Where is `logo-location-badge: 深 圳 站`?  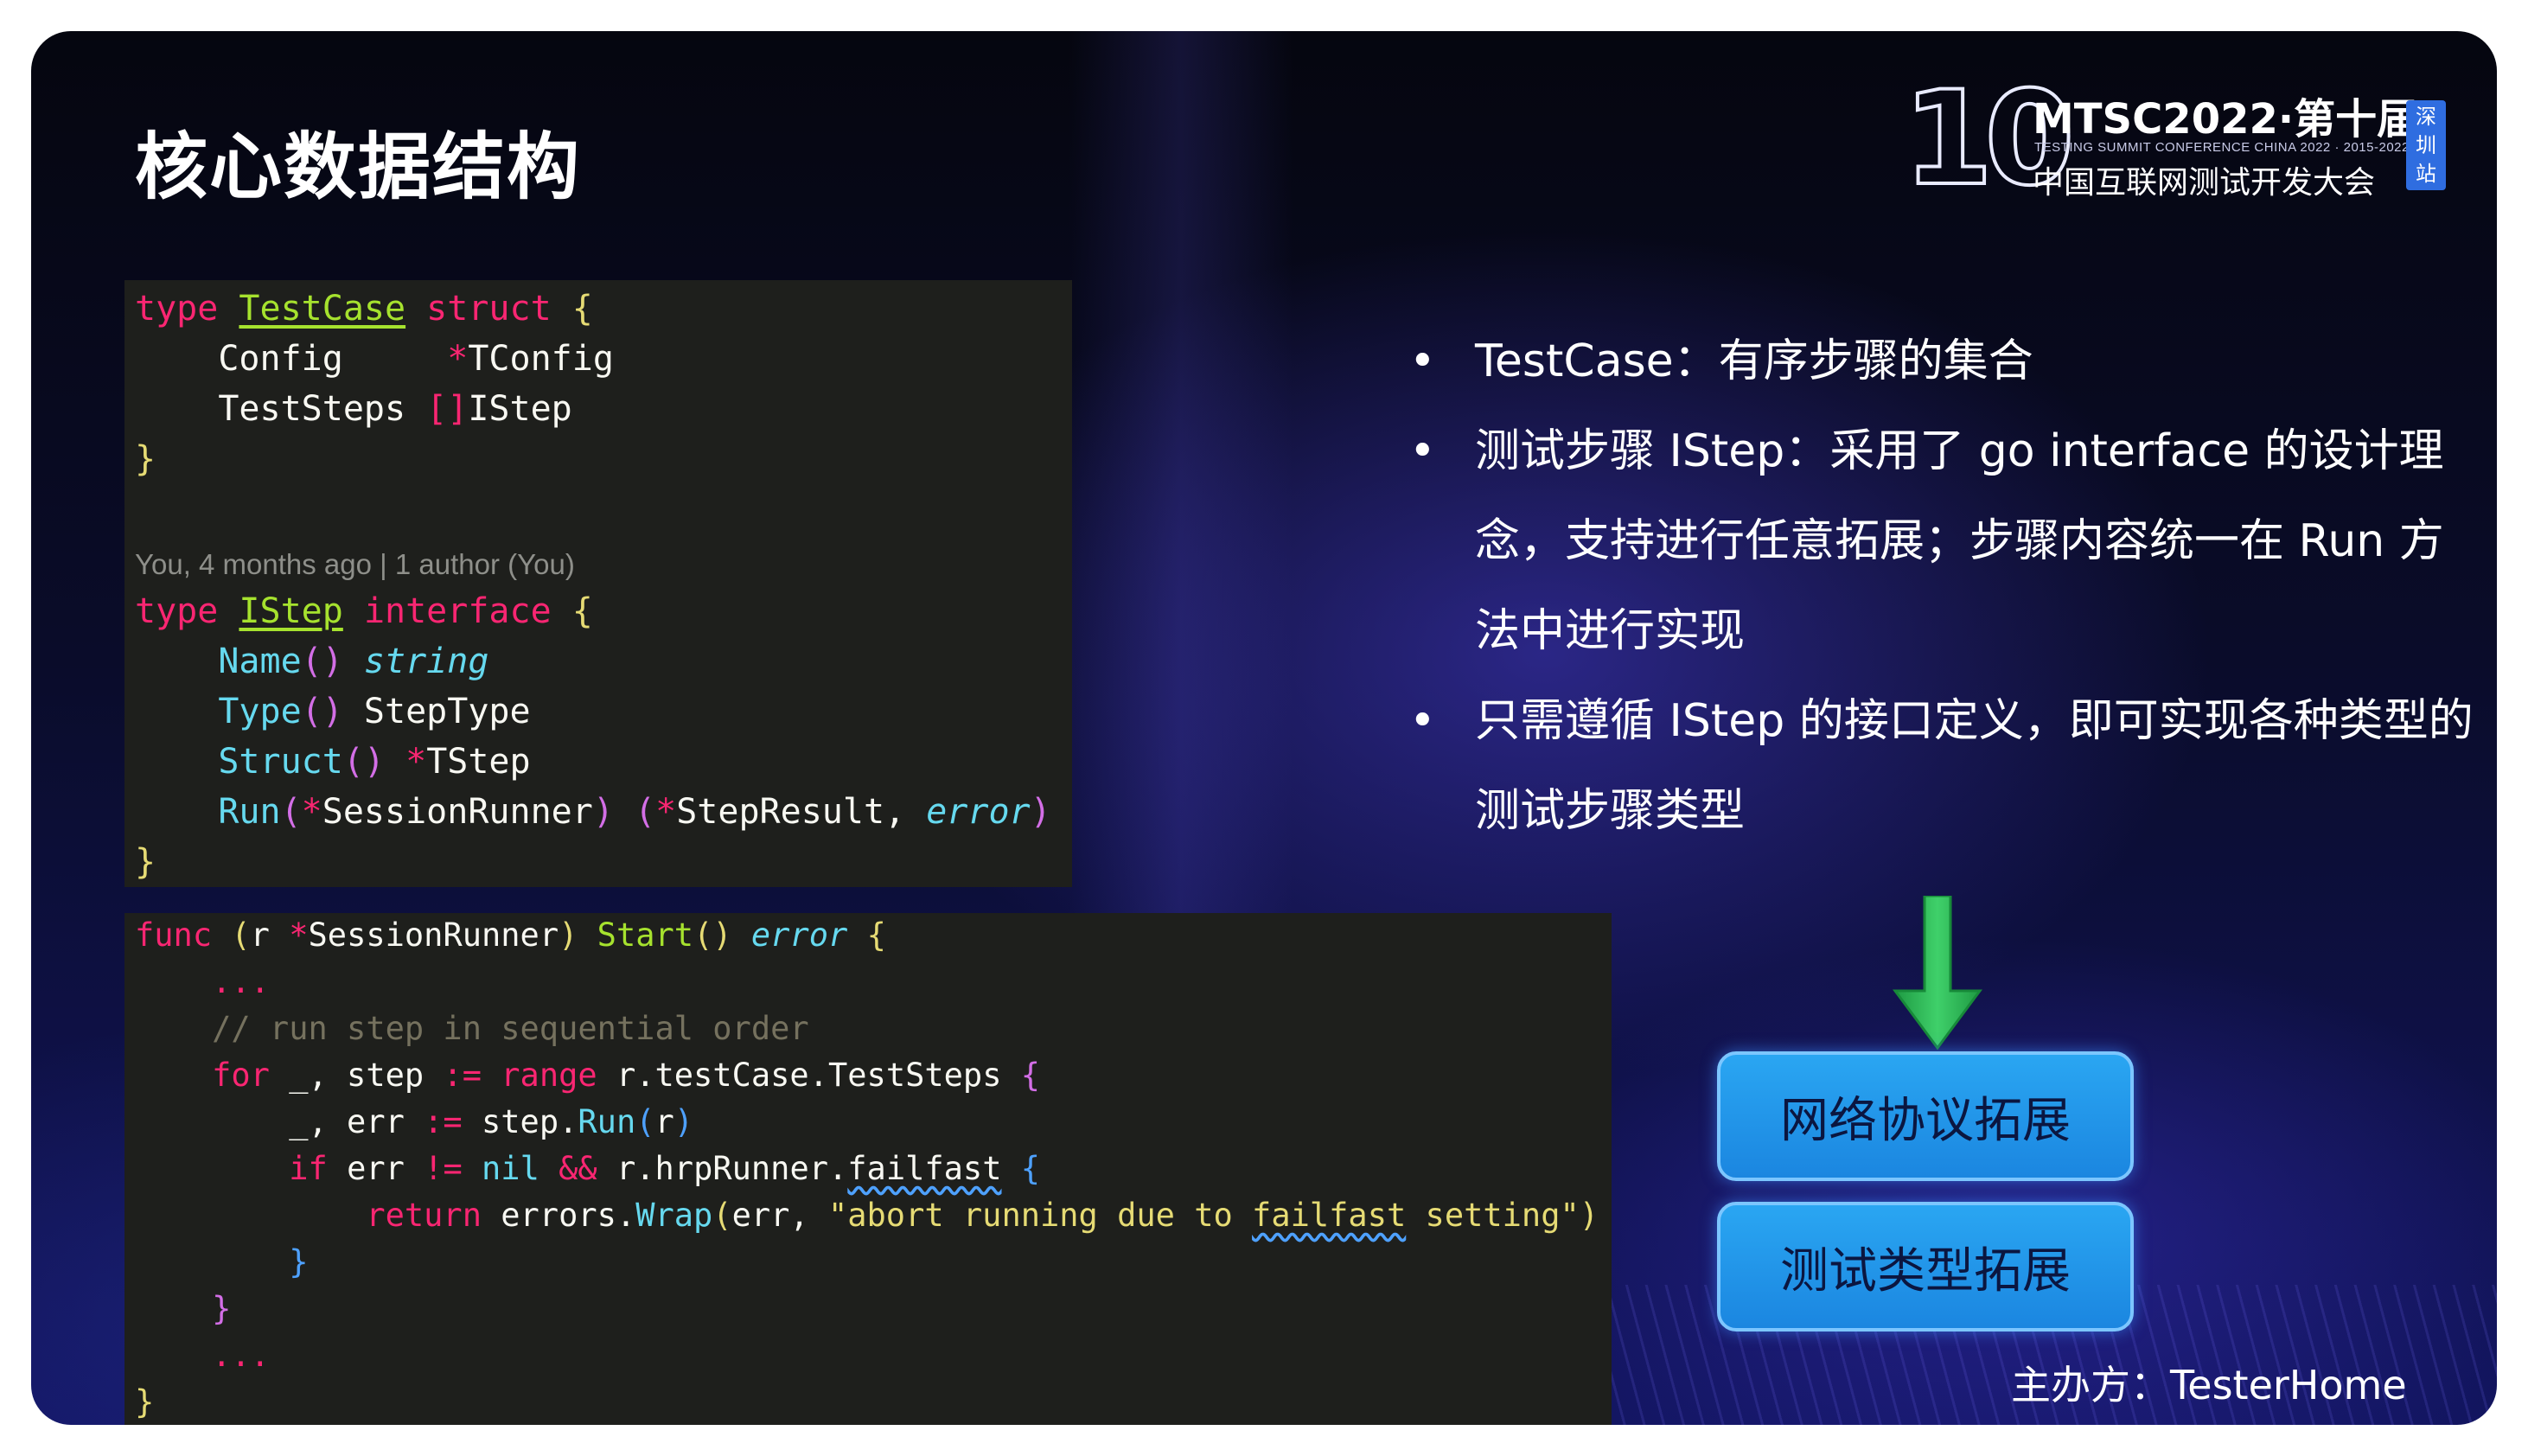 logo-location-badge: 深 圳 站 is located at coordinates (2426, 145).